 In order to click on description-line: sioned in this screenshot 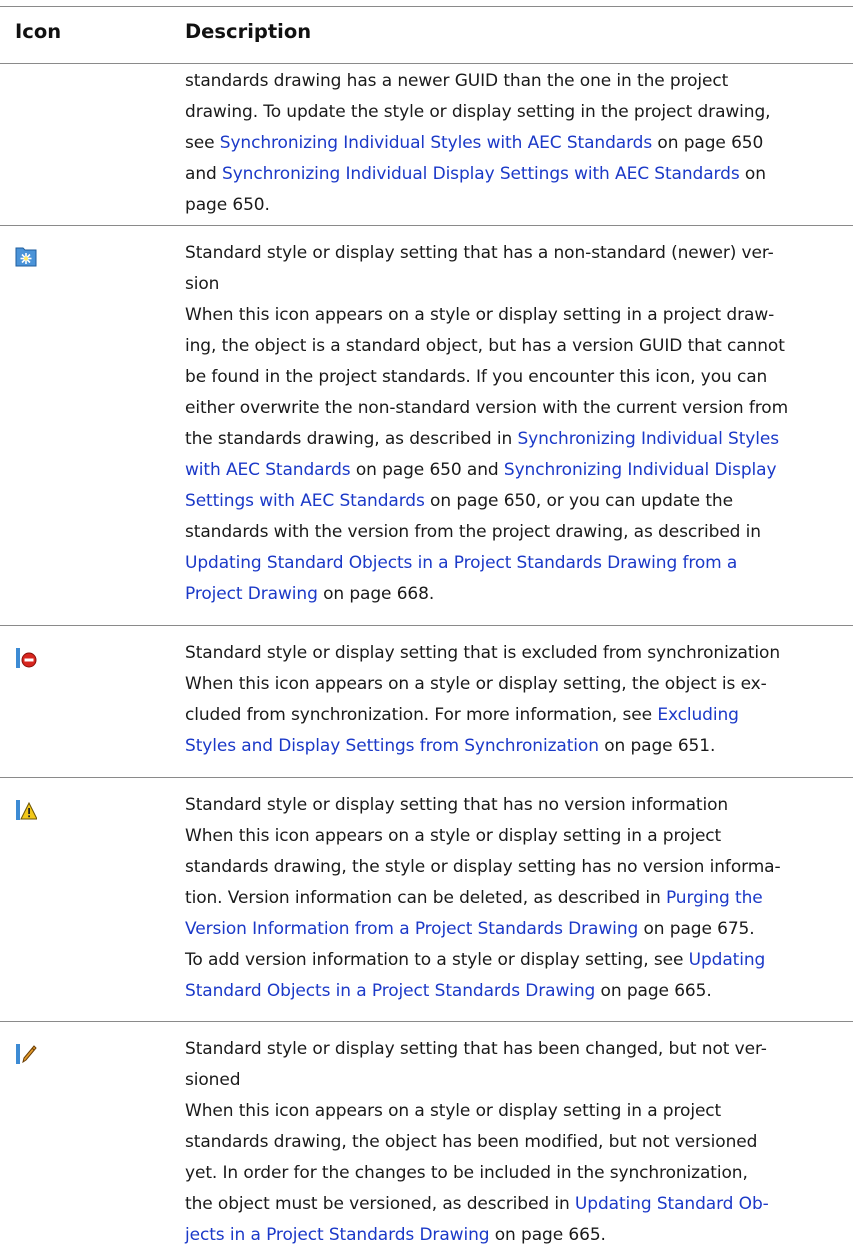, I will do `click(507, 1080)`.